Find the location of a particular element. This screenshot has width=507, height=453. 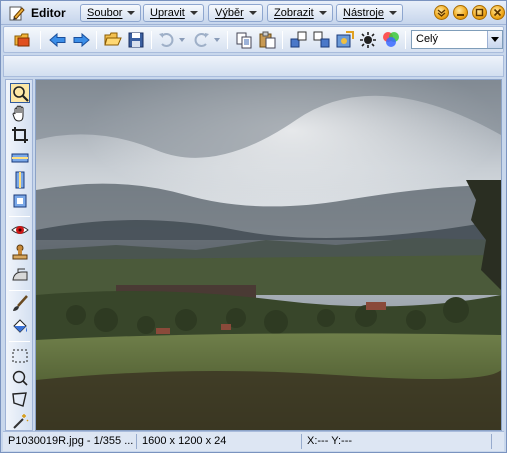

options-bar is located at coordinates (253, 66).